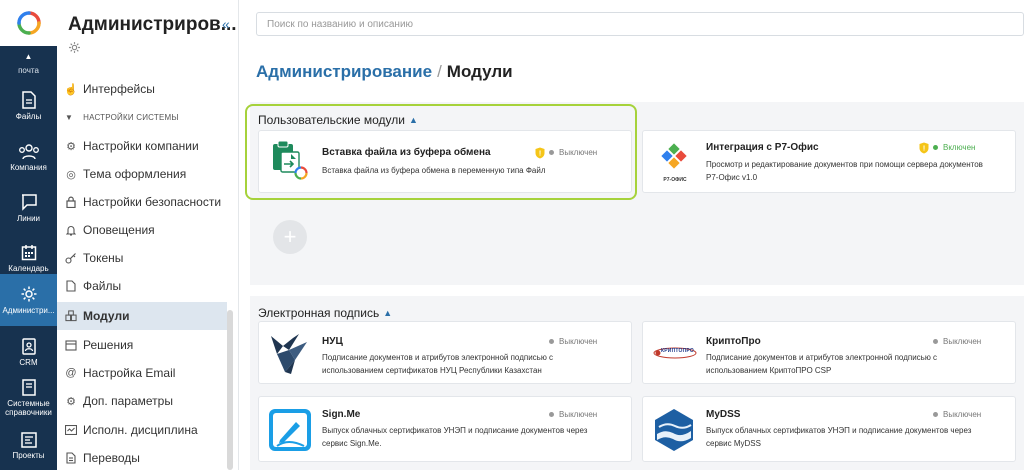  I want to click on breadcrumb-root-link: Администрирование, so click(344, 71).